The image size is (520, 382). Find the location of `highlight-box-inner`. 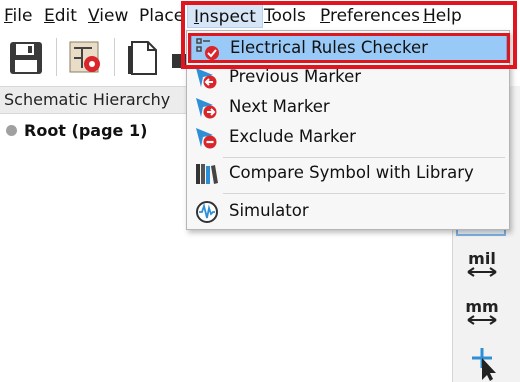

highlight-box-inner is located at coordinates (349, 48).